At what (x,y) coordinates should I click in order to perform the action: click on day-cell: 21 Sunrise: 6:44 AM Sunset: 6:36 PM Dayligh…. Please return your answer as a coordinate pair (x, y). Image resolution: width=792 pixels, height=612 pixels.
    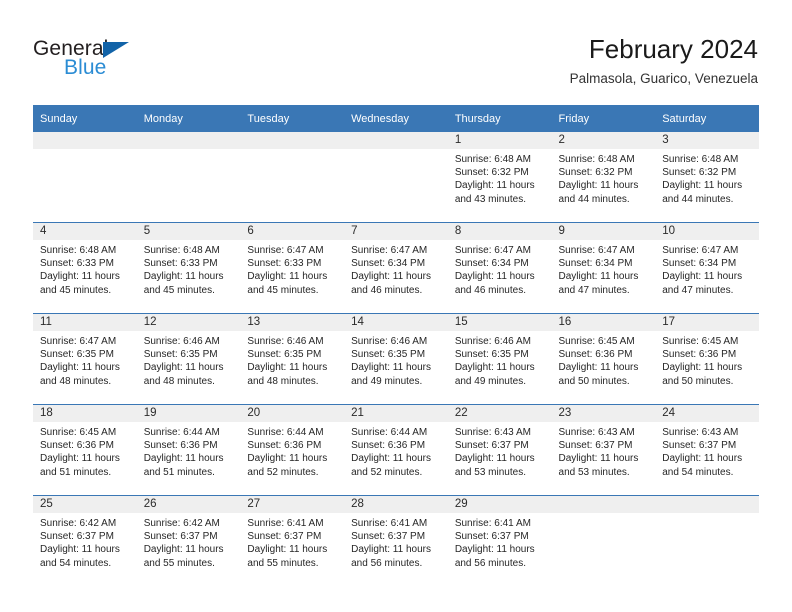
    Looking at the image, I should click on (396, 450).